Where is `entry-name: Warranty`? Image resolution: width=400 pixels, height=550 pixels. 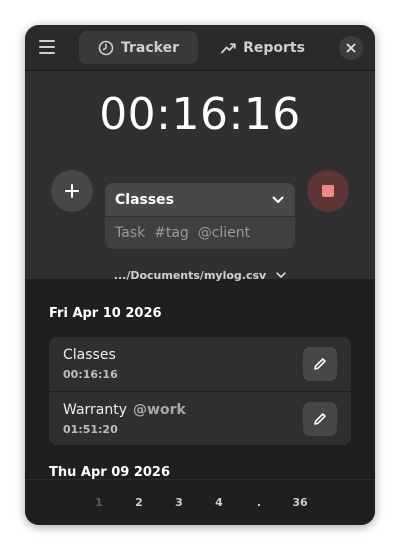
entry-name: Warranty is located at coordinates (95, 410).